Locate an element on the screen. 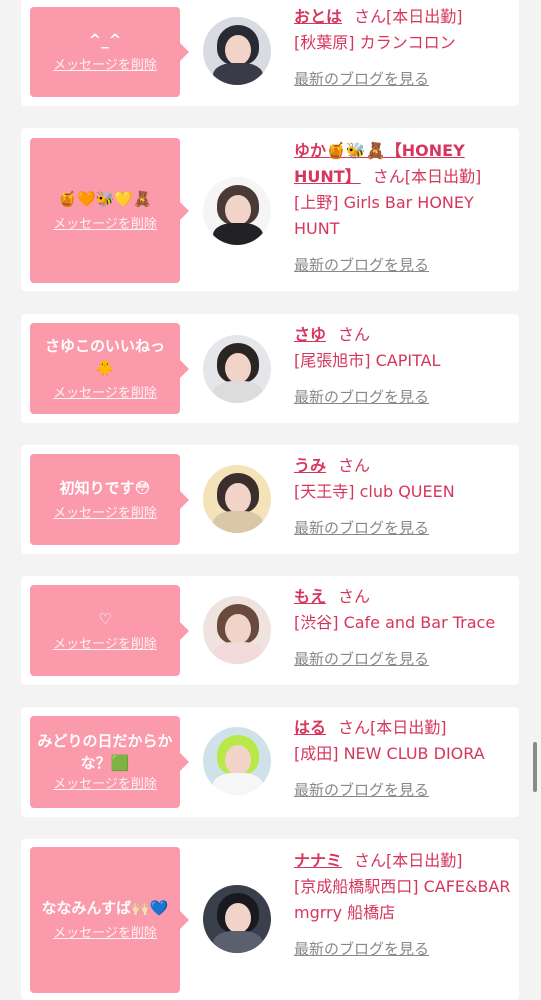 The width and height of the screenshot is (541, 1000). message-text: ♡ is located at coordinates (105, 618).